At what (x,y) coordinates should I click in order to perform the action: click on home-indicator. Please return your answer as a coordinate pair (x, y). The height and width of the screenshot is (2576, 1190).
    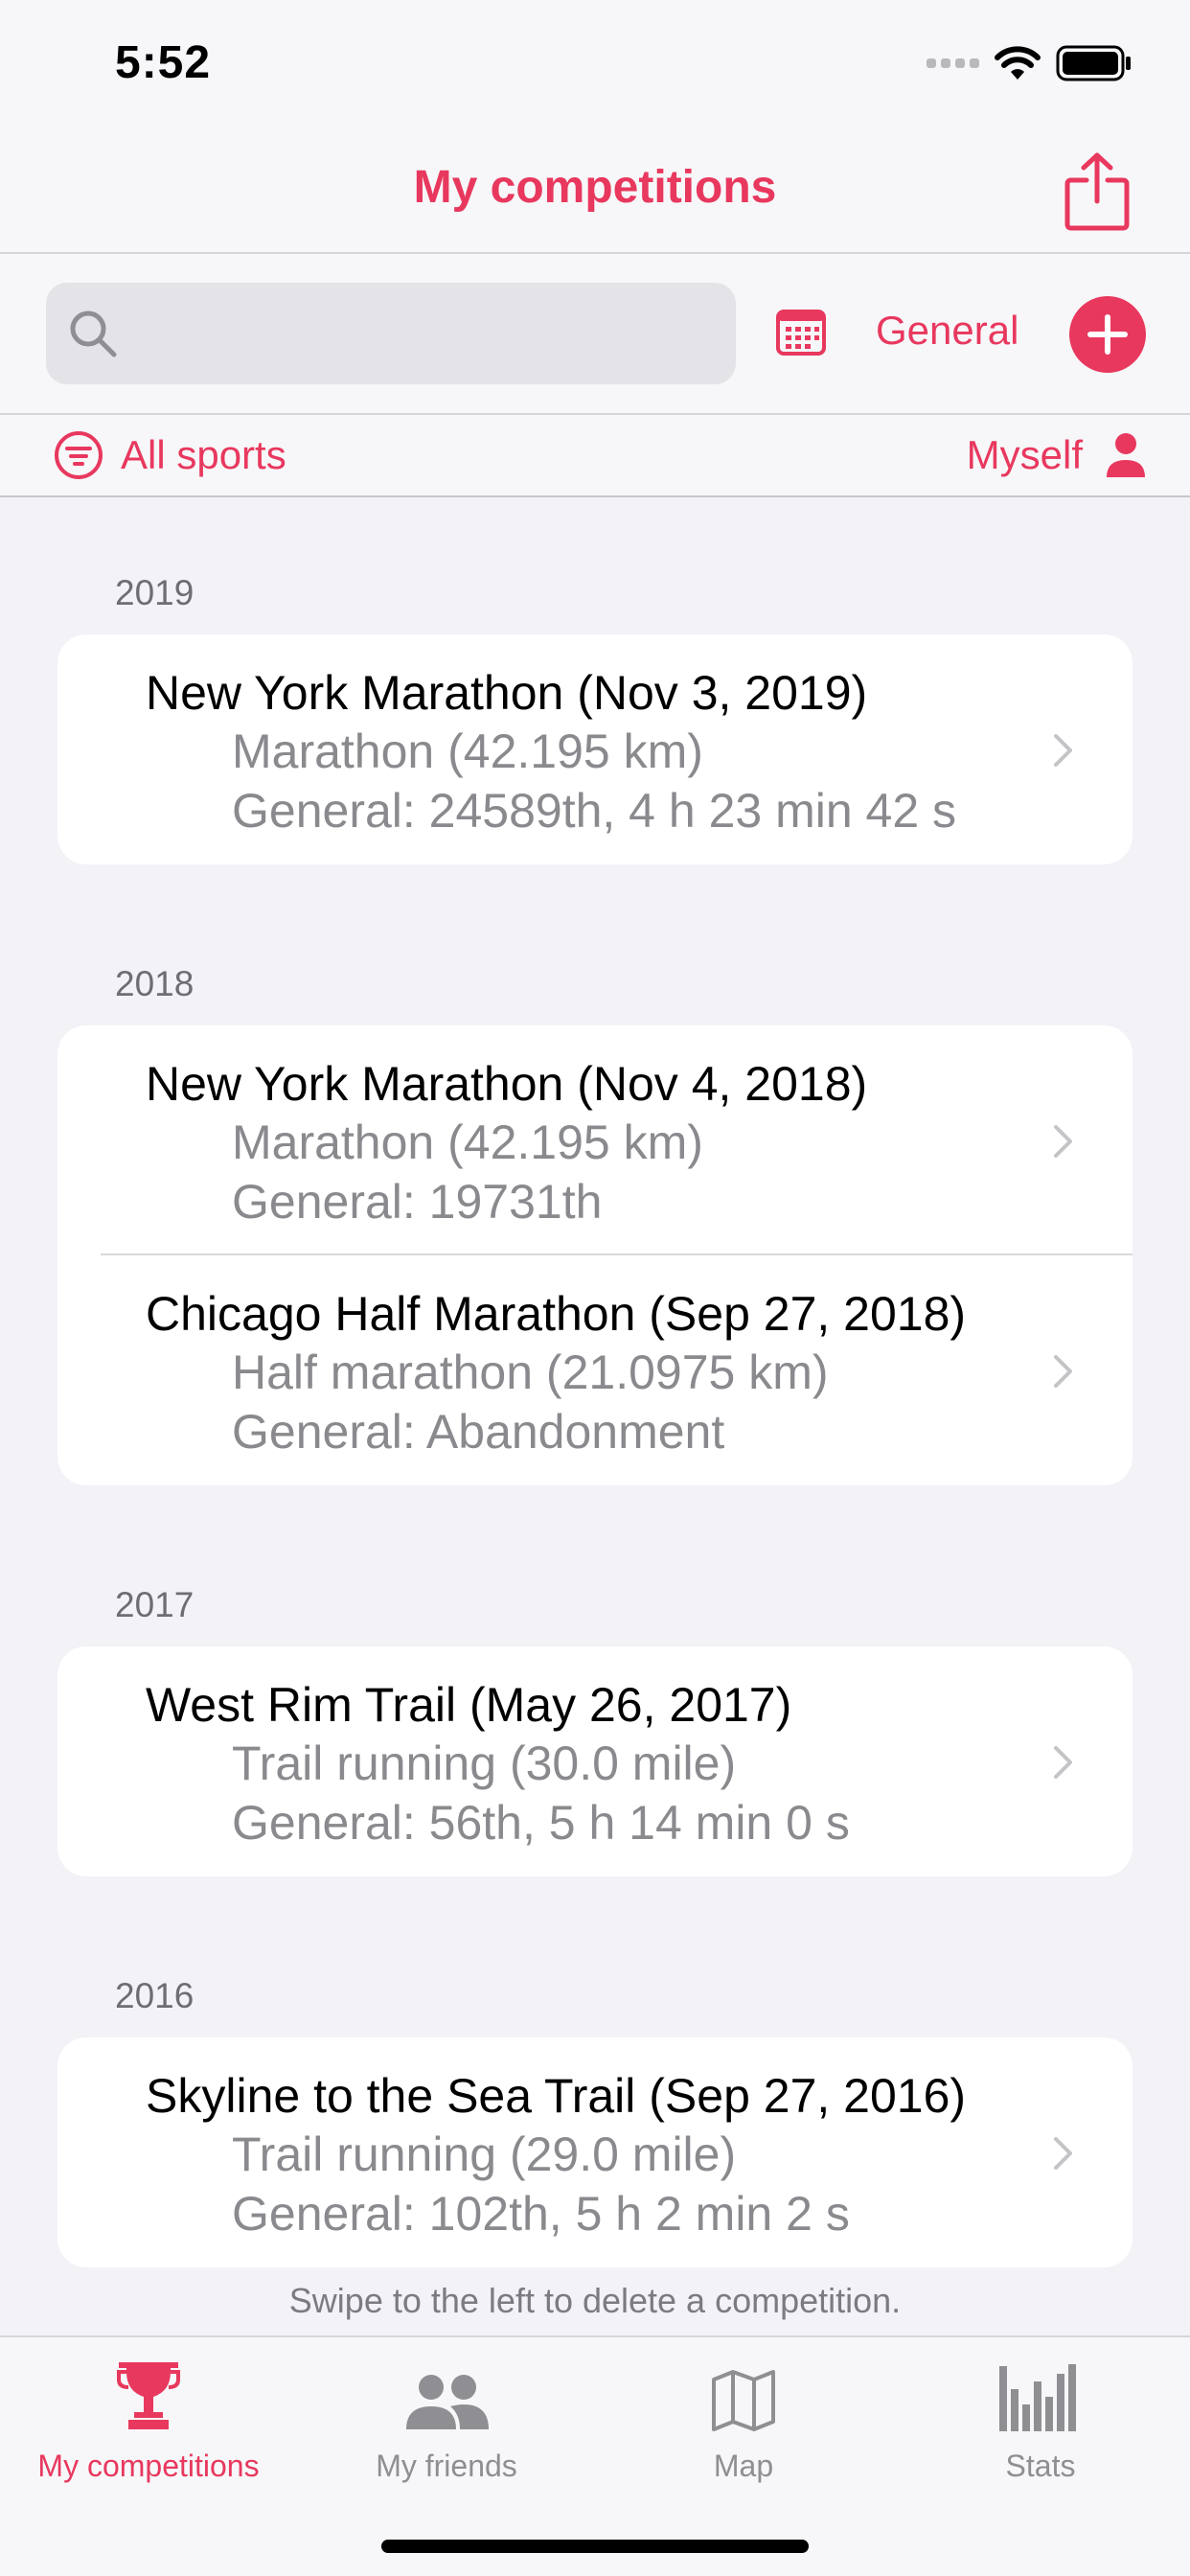
    Looking at the image, I should click on (595, 2546).